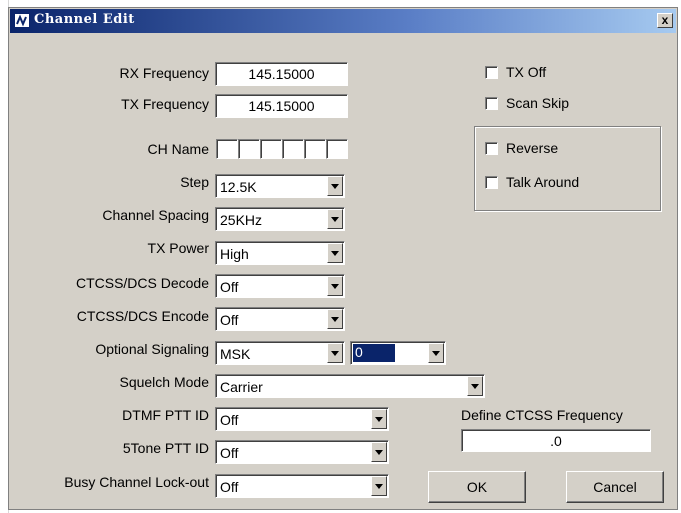 The image size is (681, 513). I want to click on ctcss-encode-label: CTCSS/DCS Encode, so click(142, 316).